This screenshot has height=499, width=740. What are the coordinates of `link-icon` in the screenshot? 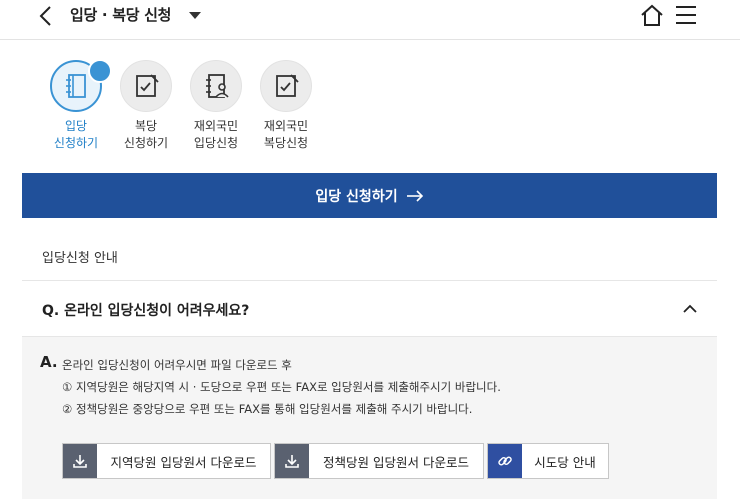 It's located at (505, 461).